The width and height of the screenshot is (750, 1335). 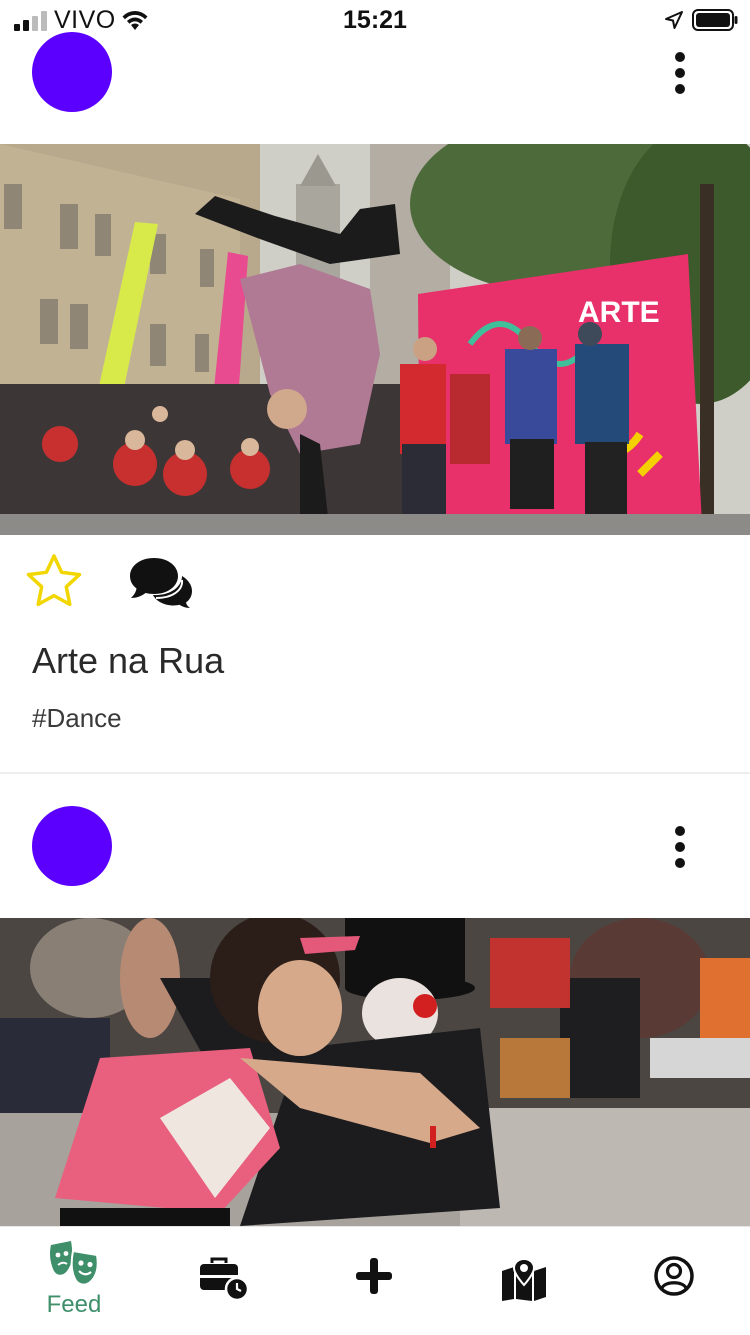 What do you see at coordinates (54, 581) in the screenshot?
I see `star-outline-icon` at bounding box center [54, 581].